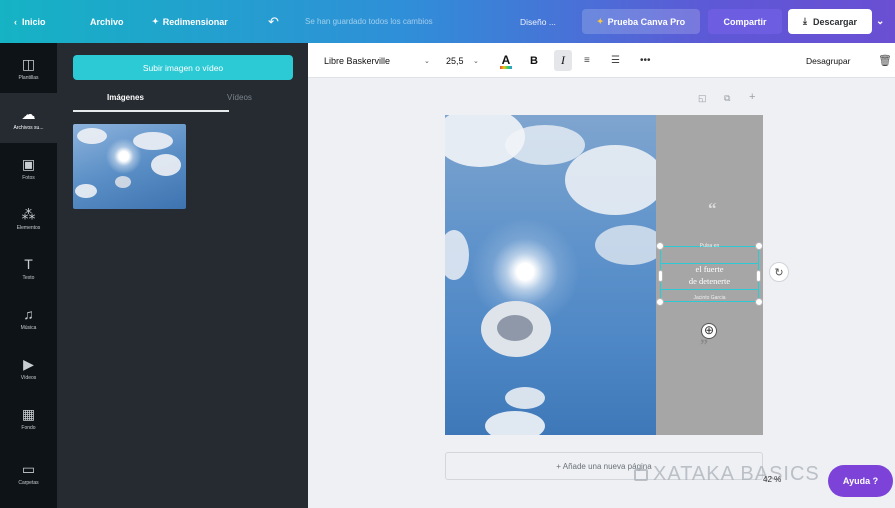  I want to click on text-selection-box, so click(709, 276).